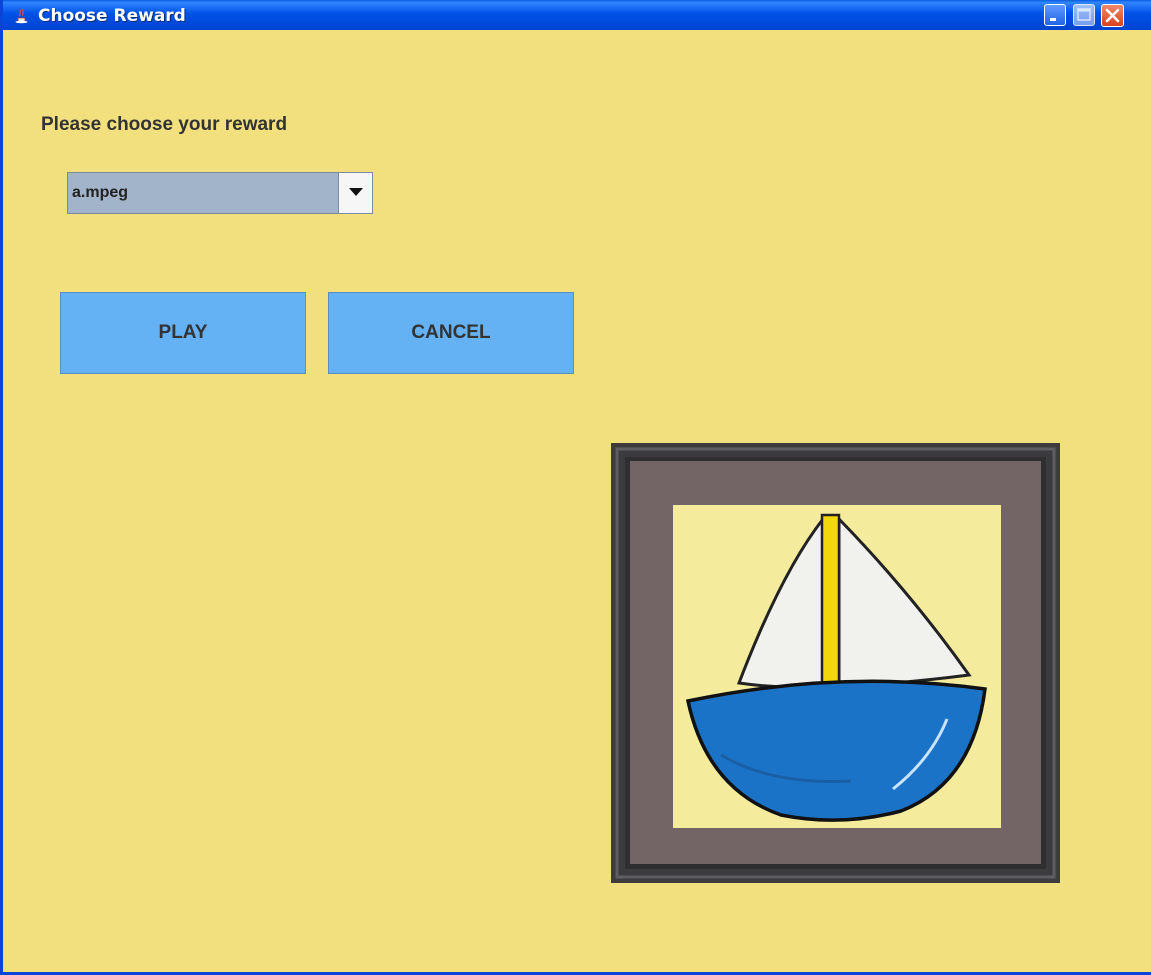 This screenshot has width=1151, height=975. I want to click on title-bar: Choose Reward, so click(577, 15).